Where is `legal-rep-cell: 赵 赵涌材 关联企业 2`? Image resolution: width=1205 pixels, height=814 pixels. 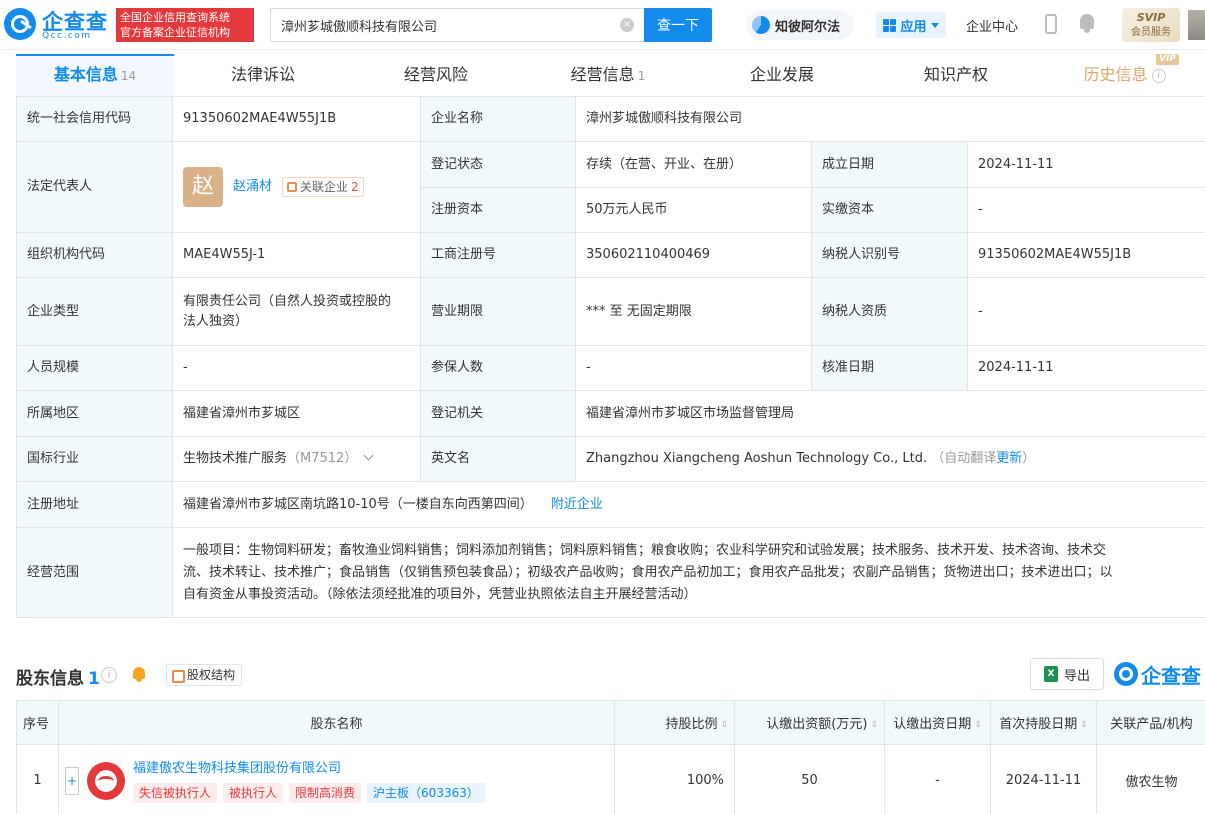 legal-rep-cell: 赵 赵涌材 关联企业 2 is located at coordinates (296, 187).